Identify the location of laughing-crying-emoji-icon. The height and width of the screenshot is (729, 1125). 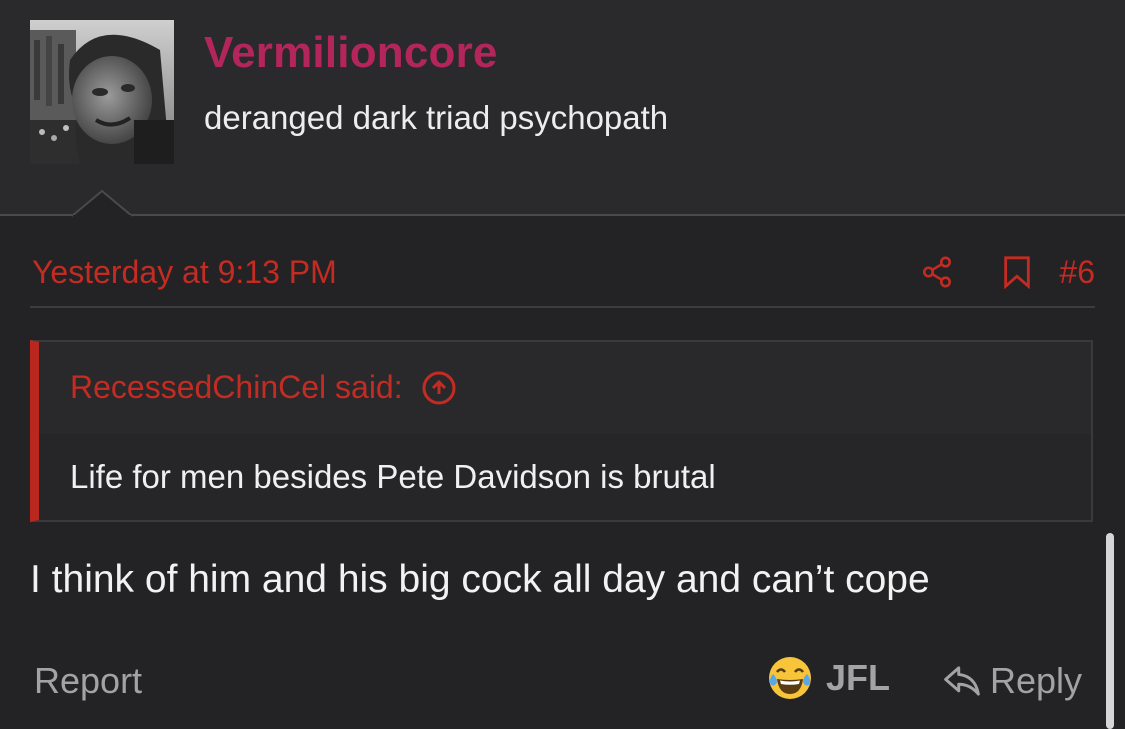
(790, 678).